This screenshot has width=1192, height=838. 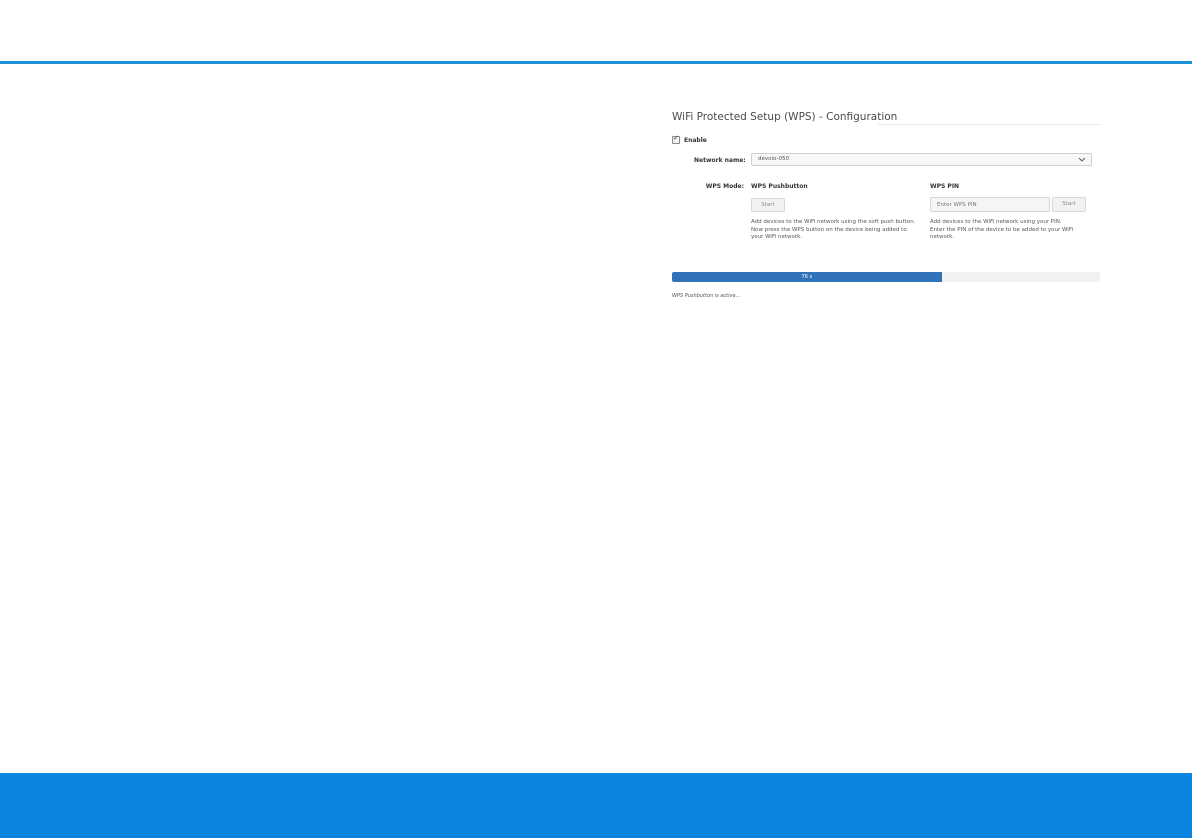 What do you see at coordinates (720, 160) in the screenshot?
I see `network-name-label: Network name:` at bounding box center [720, 160].